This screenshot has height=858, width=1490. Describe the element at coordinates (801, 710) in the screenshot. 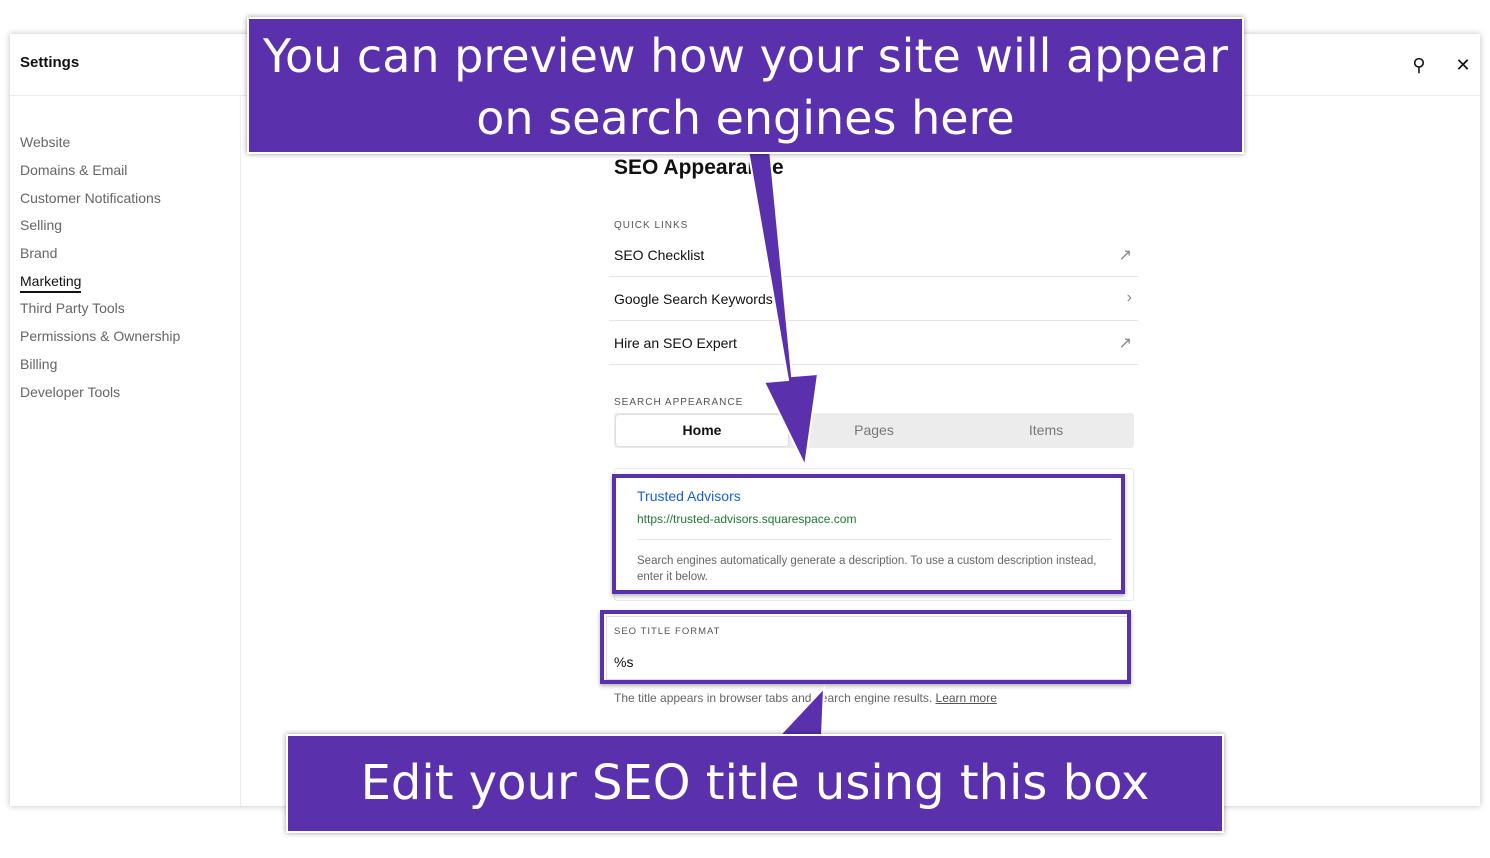

I see `arrow-up-icon` at that location.